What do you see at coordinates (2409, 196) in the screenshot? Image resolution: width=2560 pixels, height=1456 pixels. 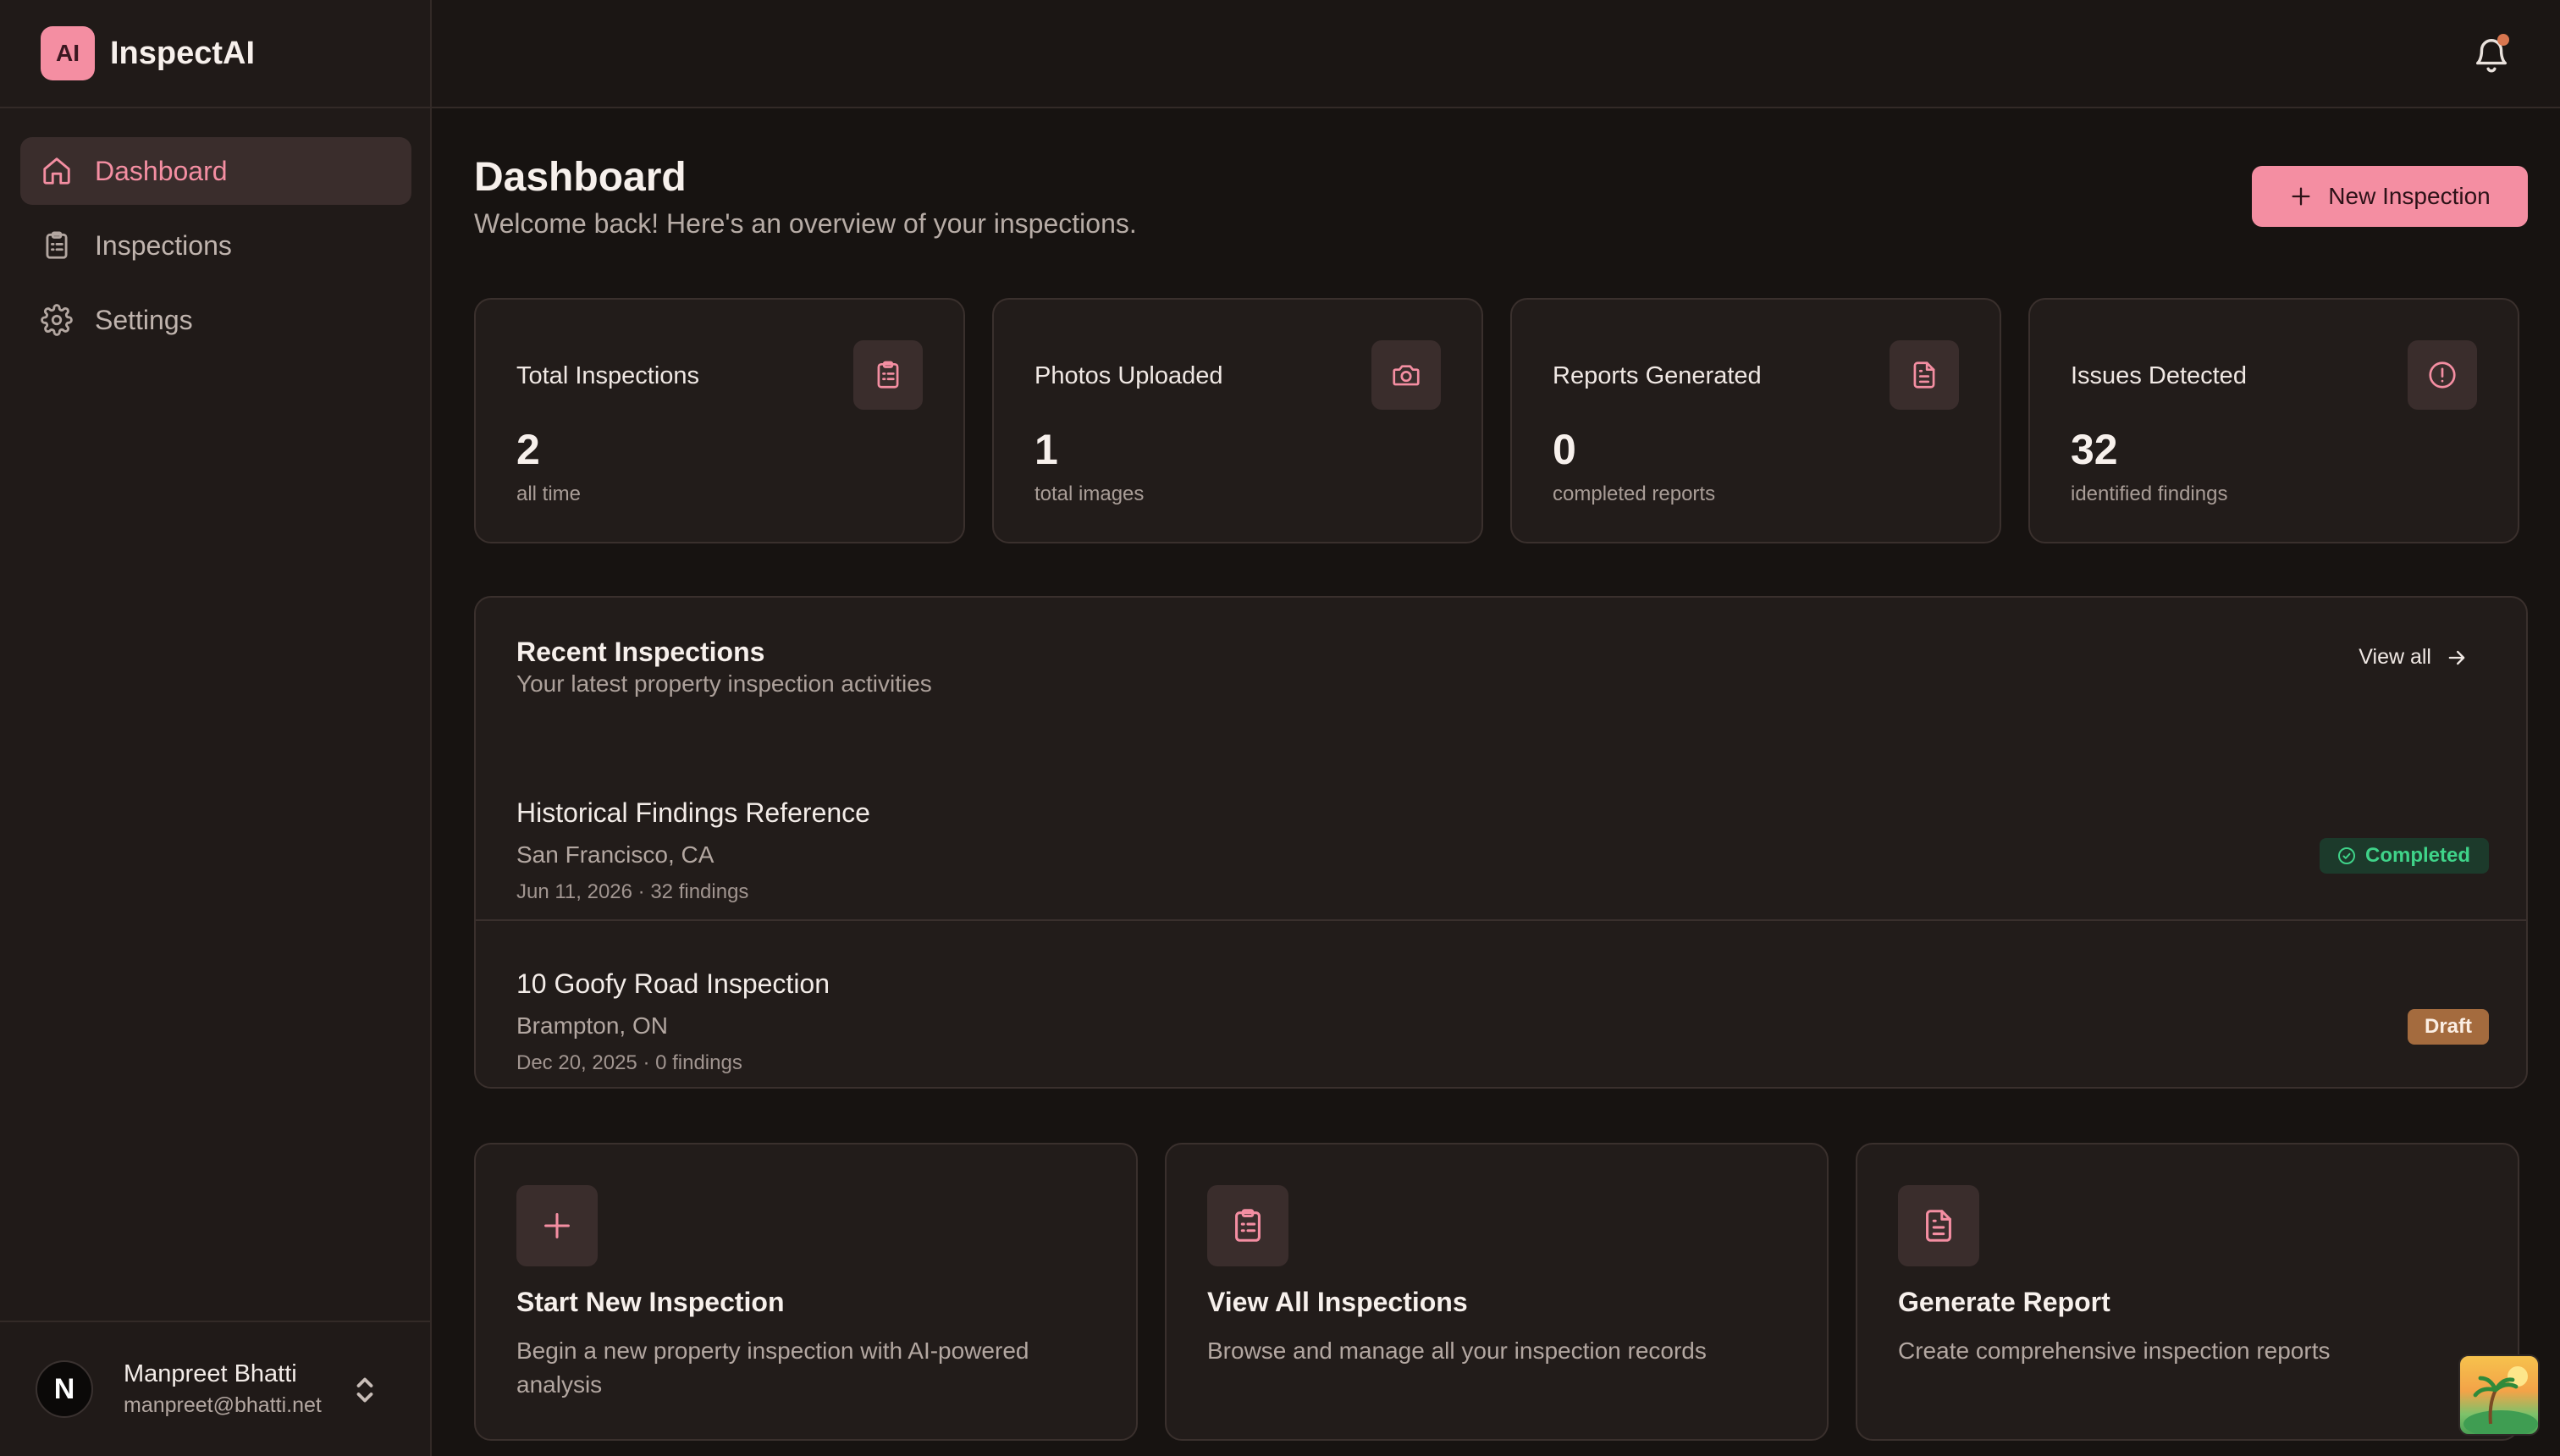 I see `new-inspection-label: New Inspection` at bounding box center [2409, 196].